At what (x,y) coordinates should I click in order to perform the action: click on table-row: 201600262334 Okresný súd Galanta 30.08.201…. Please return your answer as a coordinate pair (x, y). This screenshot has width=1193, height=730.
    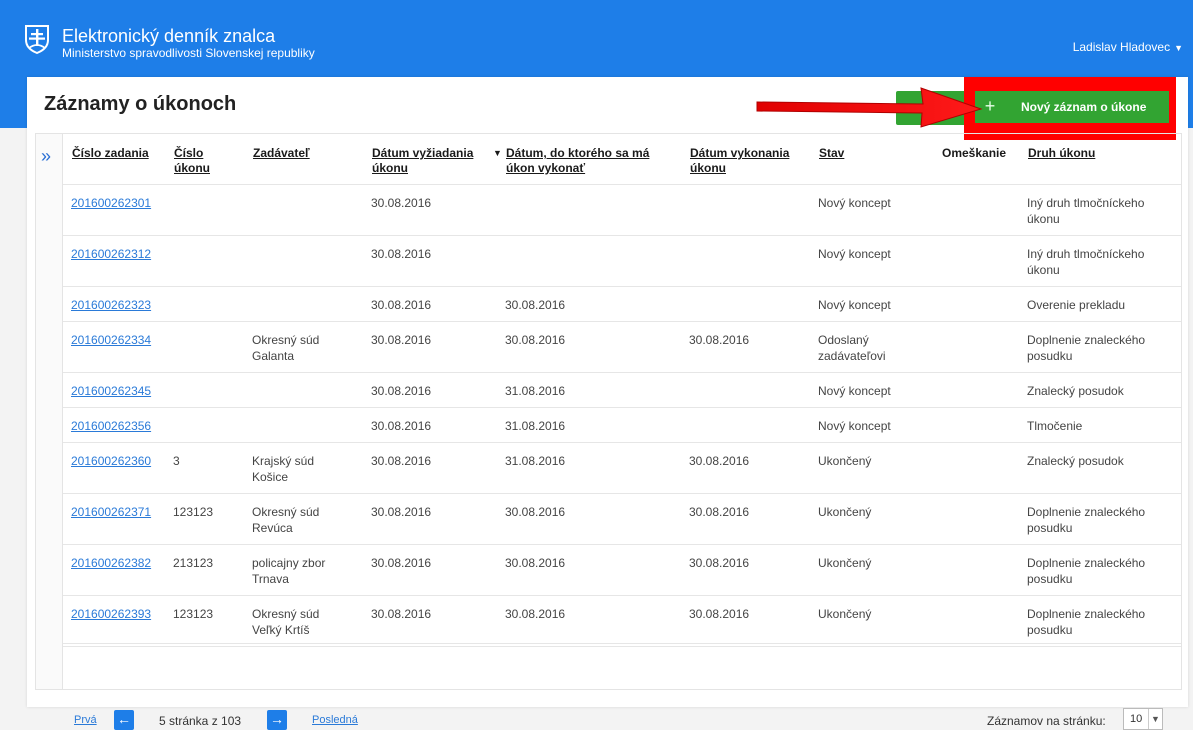
    Looking at the image, I should click on (622, 347).